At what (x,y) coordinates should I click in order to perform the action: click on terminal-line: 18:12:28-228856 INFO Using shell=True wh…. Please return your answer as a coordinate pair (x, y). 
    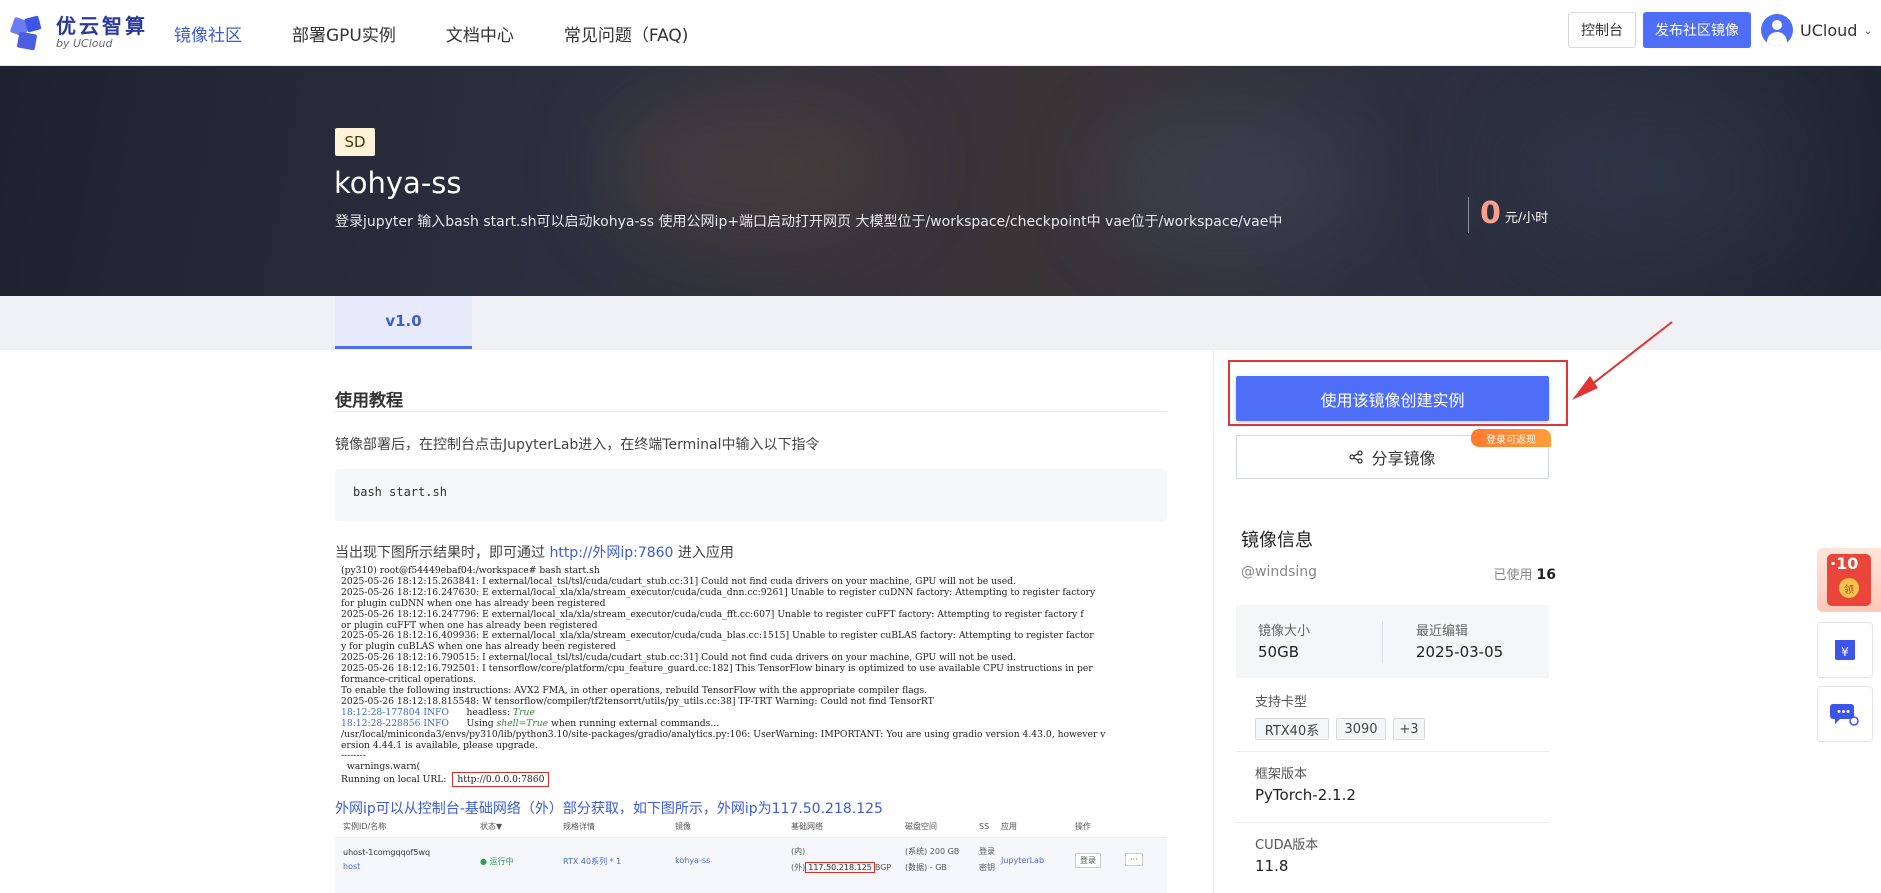
    Looking at the image, I should click on (530, 723).